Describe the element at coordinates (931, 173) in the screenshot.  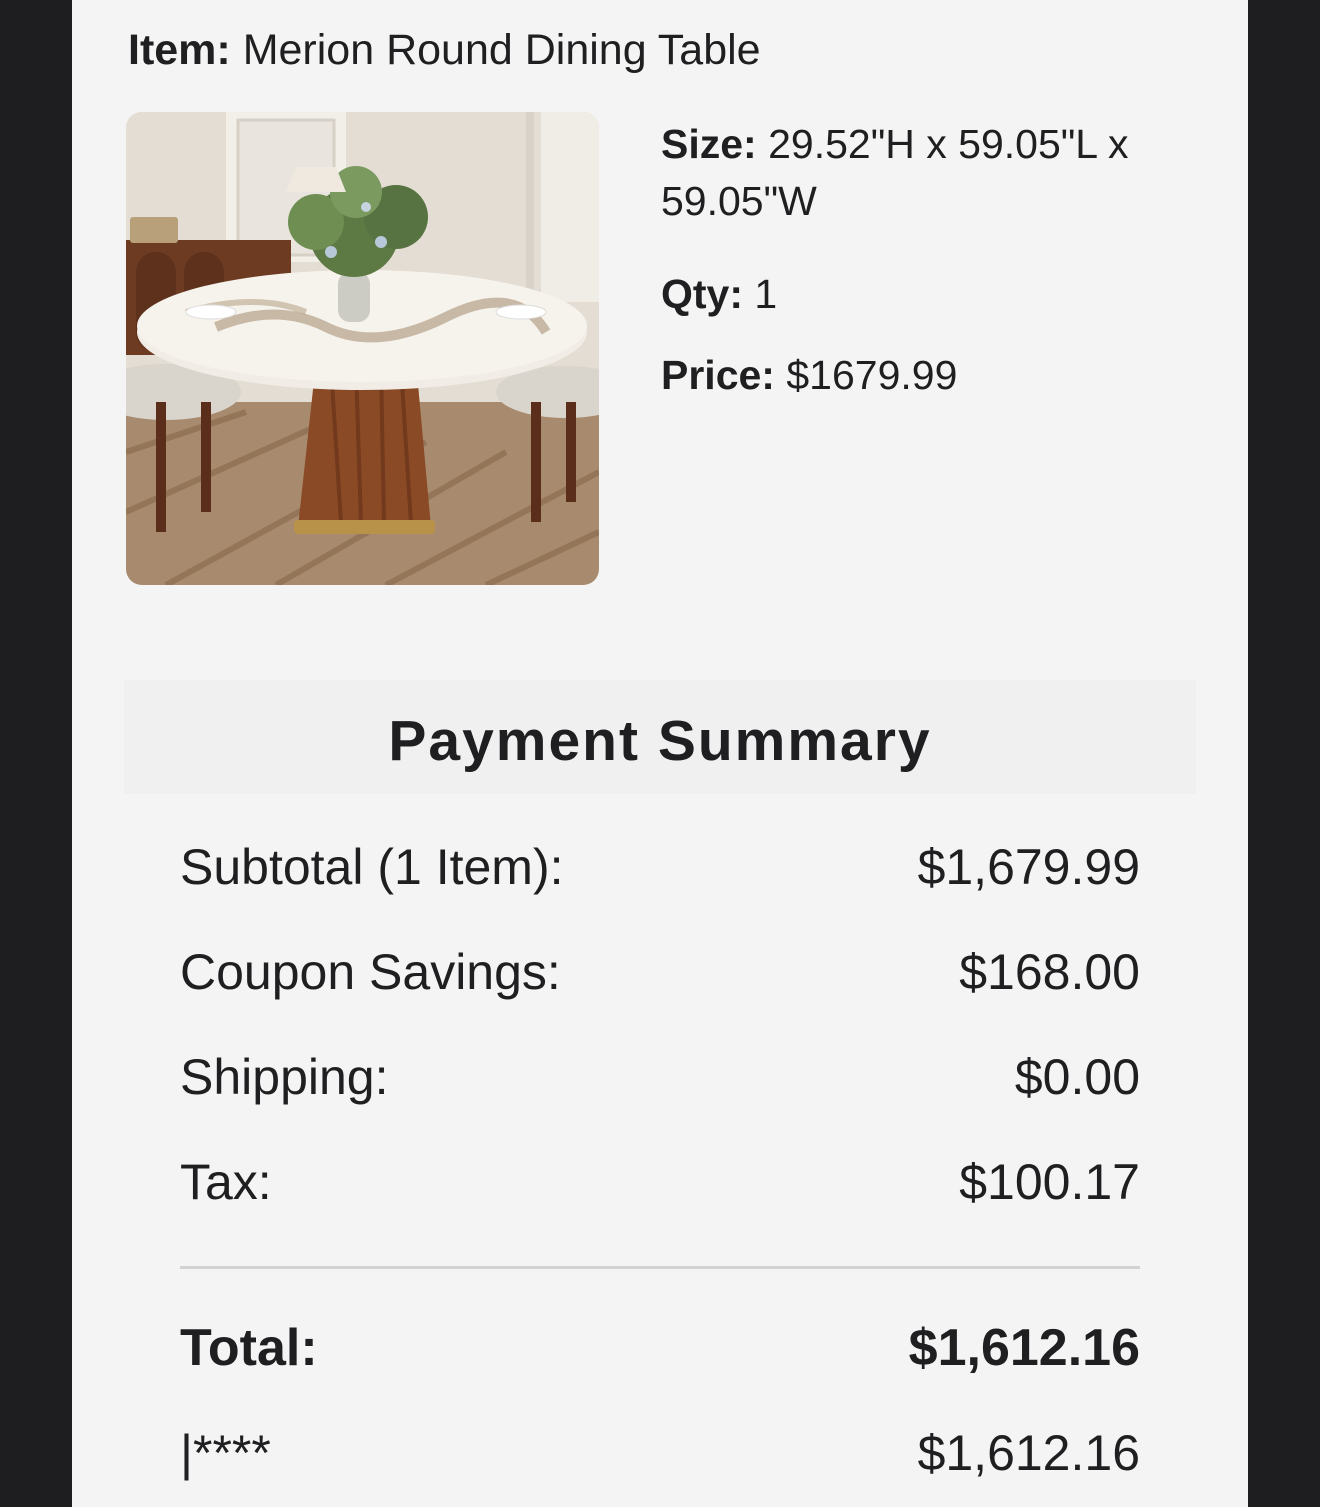
I see `size-row: Size: 29.52"H x 59.05"L x 59.05"W` at that location.